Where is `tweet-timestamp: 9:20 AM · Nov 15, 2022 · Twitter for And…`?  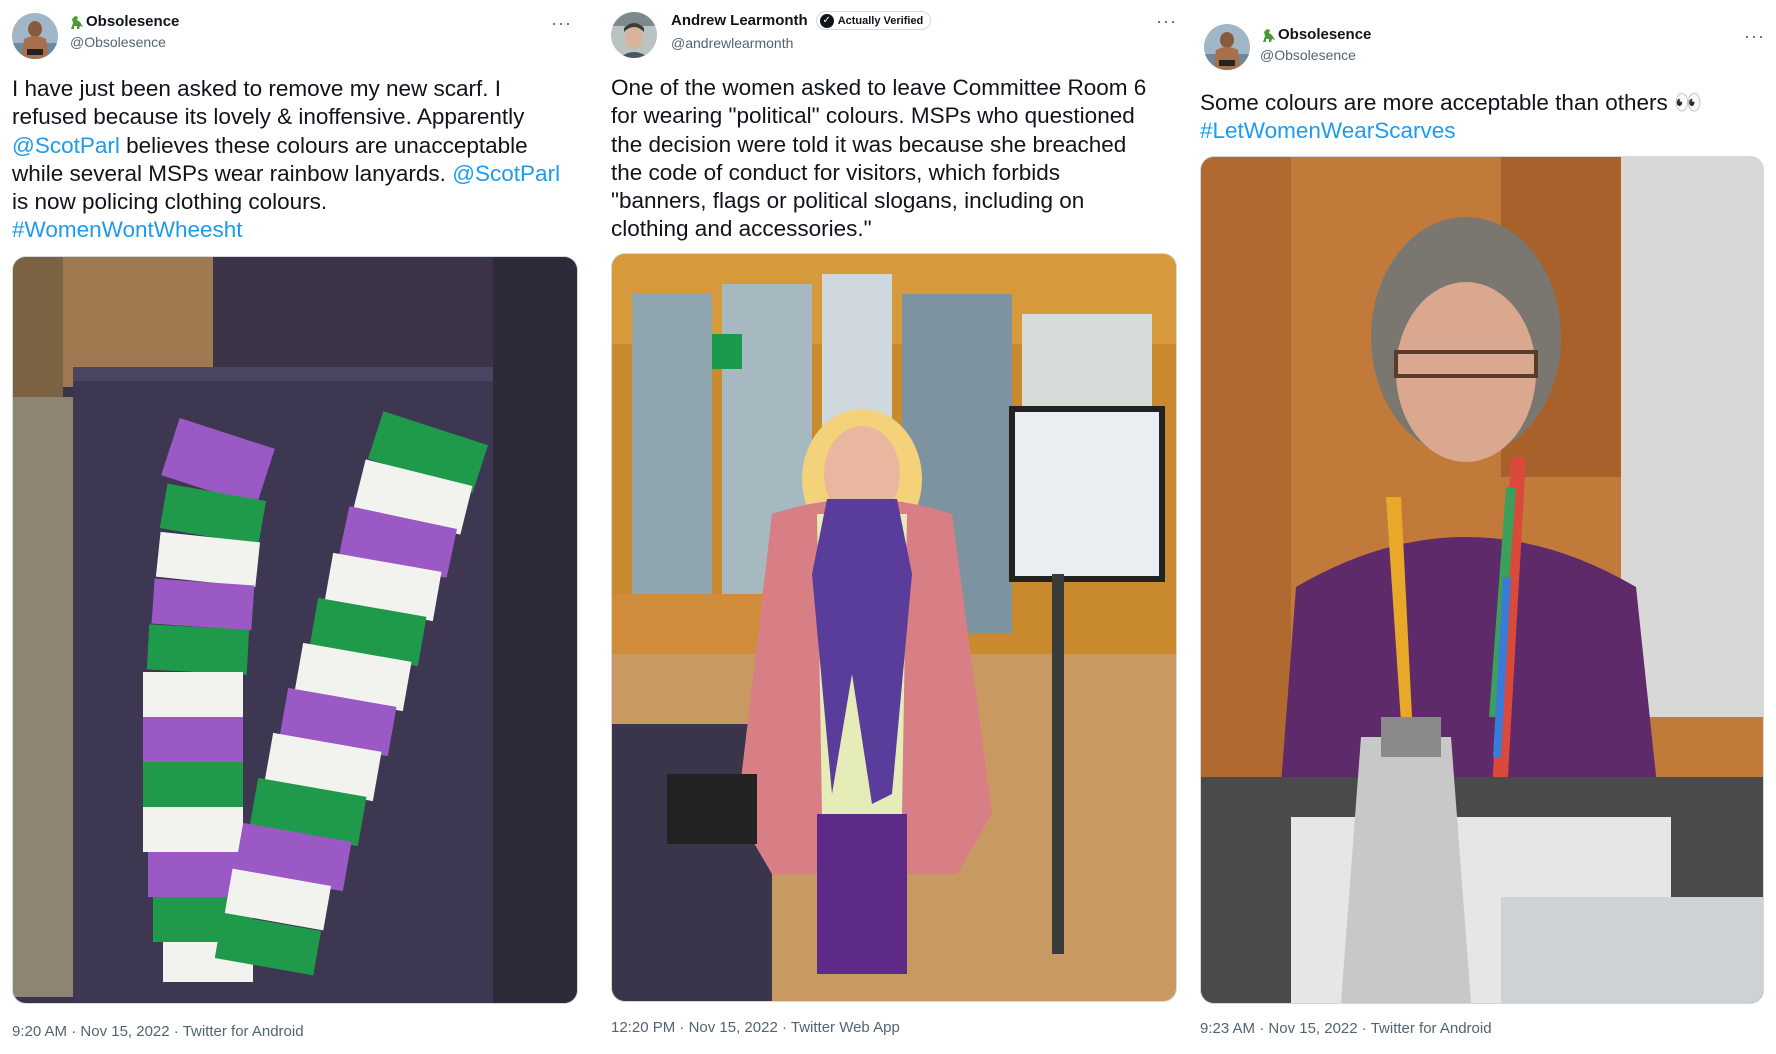 tweet-timestamp: 9:20 AM · Nov 15, 2022 · Twitter for And… is located at coordinates (158, 1031).